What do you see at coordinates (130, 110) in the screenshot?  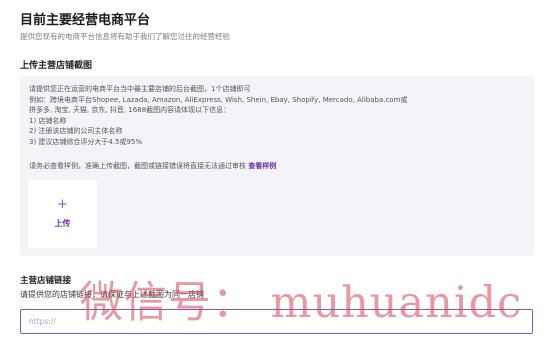 I see `info-line: 拼多多, 淘宝, 天猫, 京东, 抖音, 1688截图内容请体现以下信息：` at bounding box center [130, 110].